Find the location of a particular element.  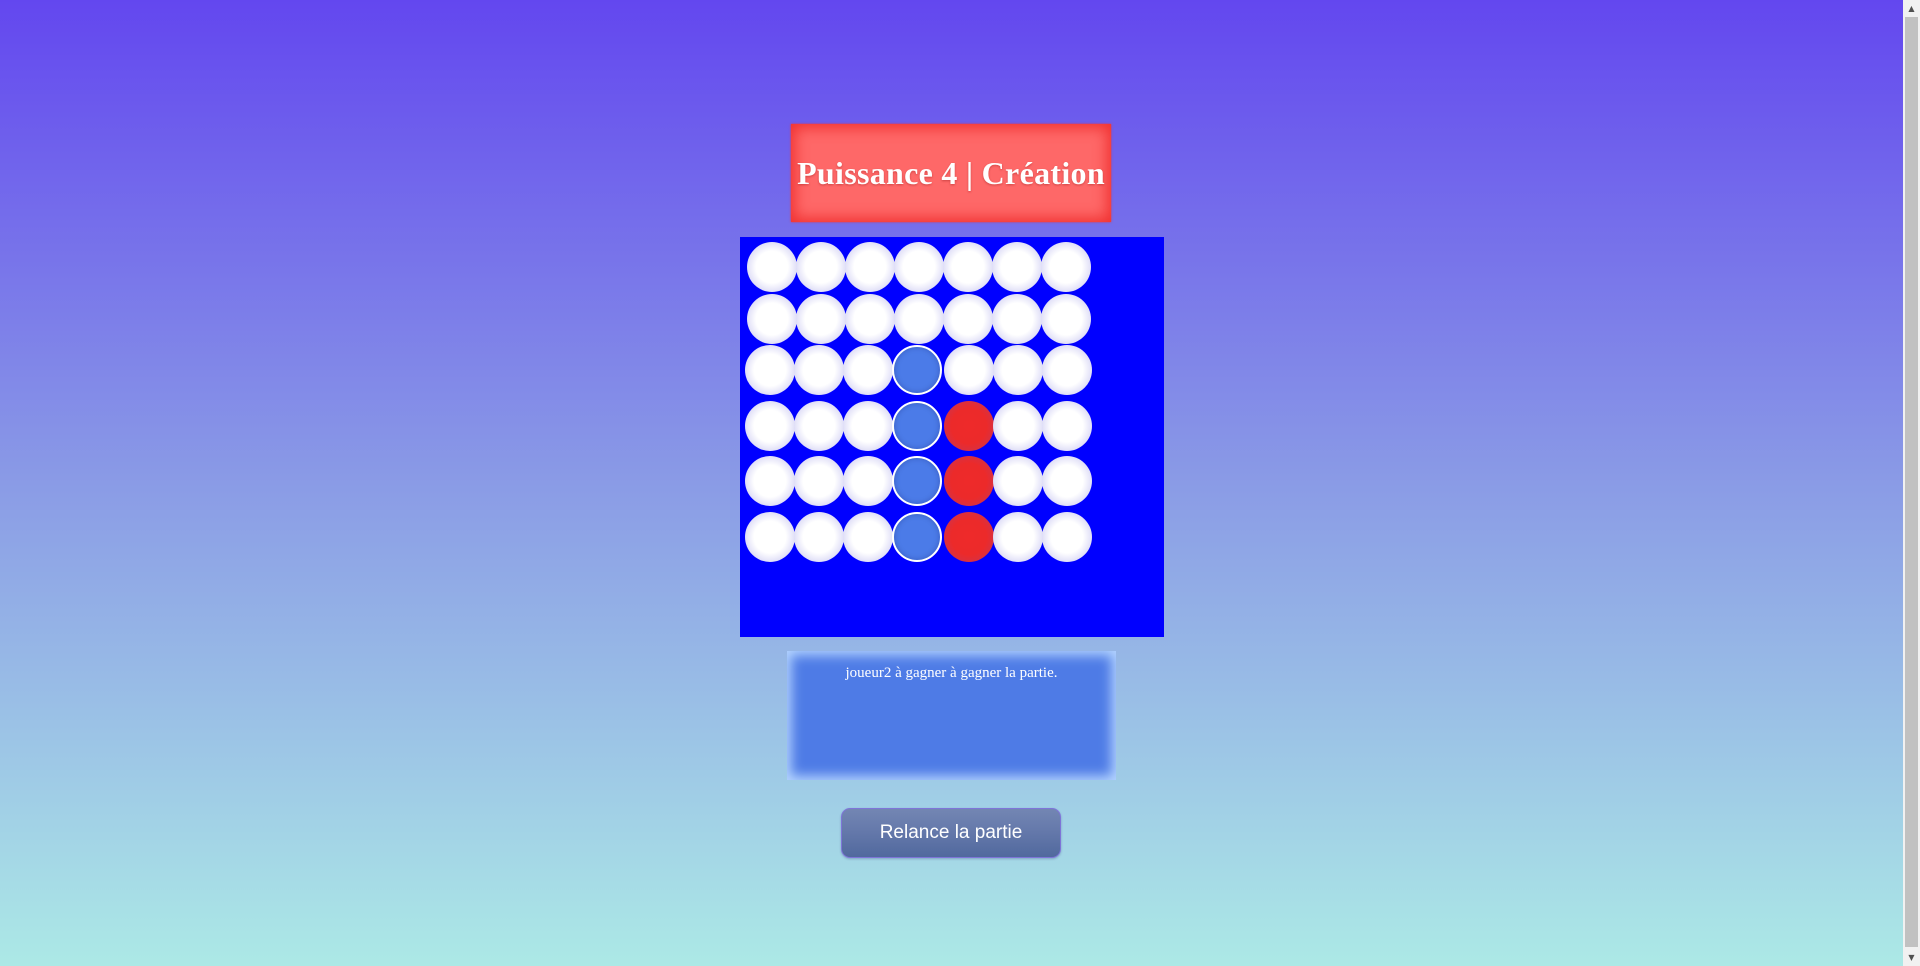

status-message: joueur2 à gagner à gagner la partie. is located at coordinates (951, 673).